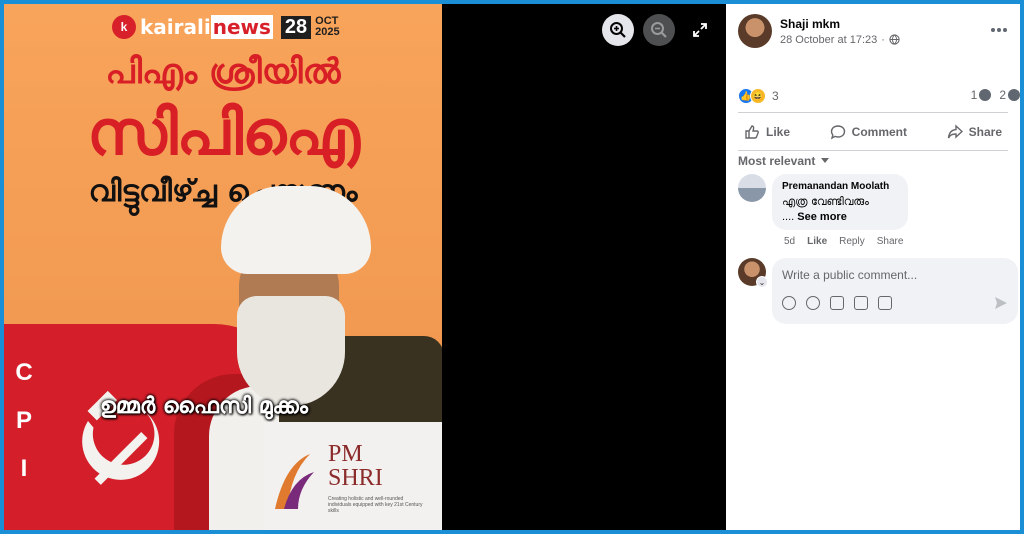 The width and height of the screenshot is (1024, 534). I want to click on like-icon, so click(752, 132).